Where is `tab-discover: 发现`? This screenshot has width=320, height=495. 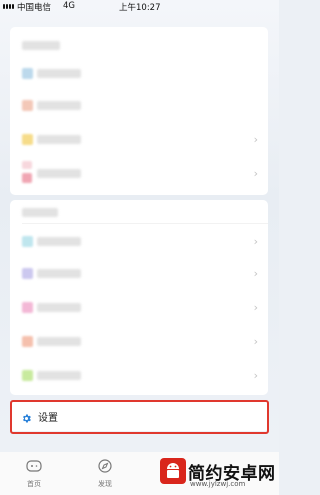 tab-discover: 发现 is located at coordinates (105, 473).